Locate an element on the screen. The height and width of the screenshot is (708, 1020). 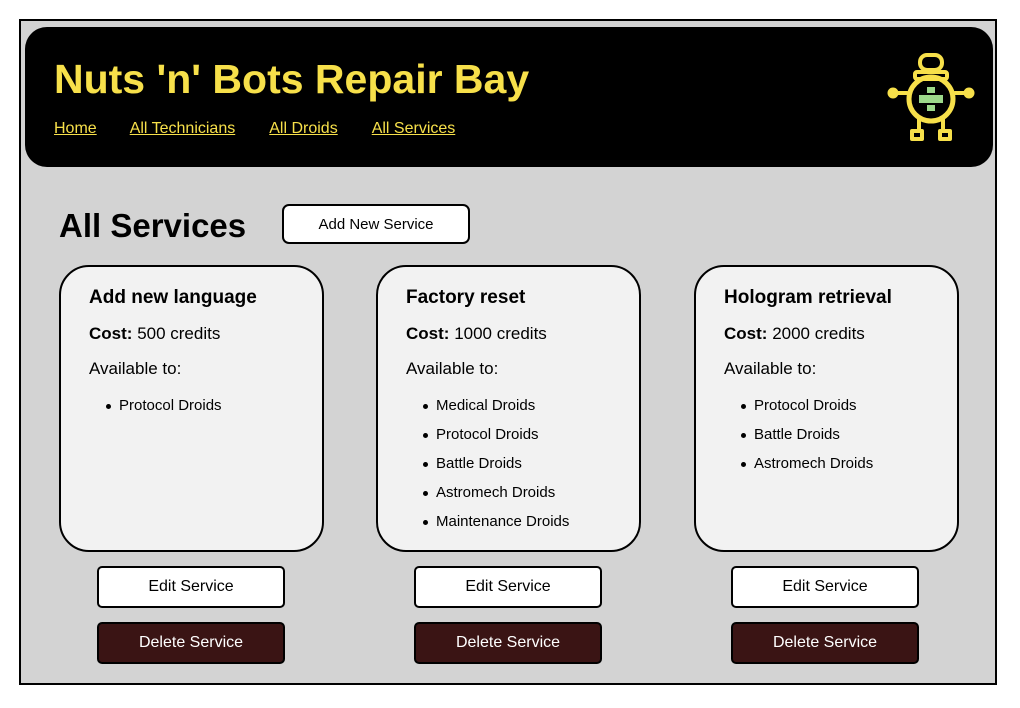
cost-value: 1000 credits is located at coordinates (500, 333).